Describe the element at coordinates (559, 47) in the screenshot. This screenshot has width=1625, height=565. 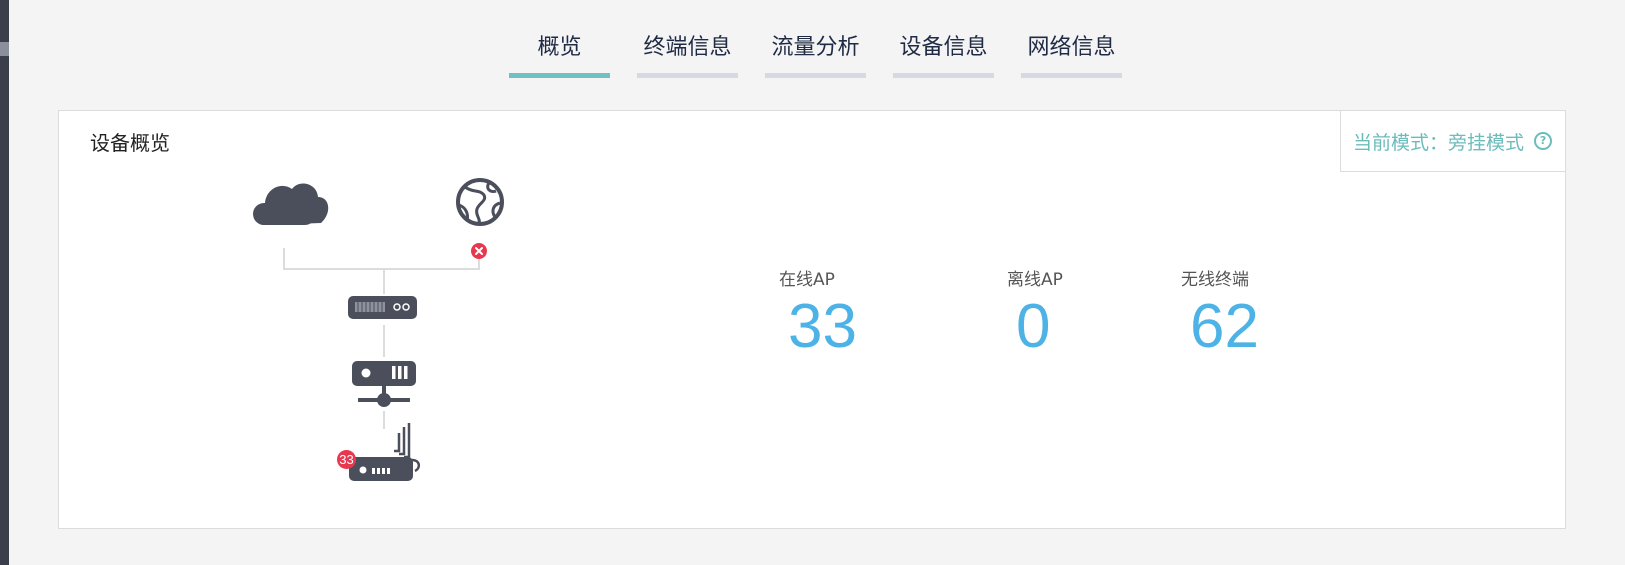
I see `tab-label: 概览` at that location.